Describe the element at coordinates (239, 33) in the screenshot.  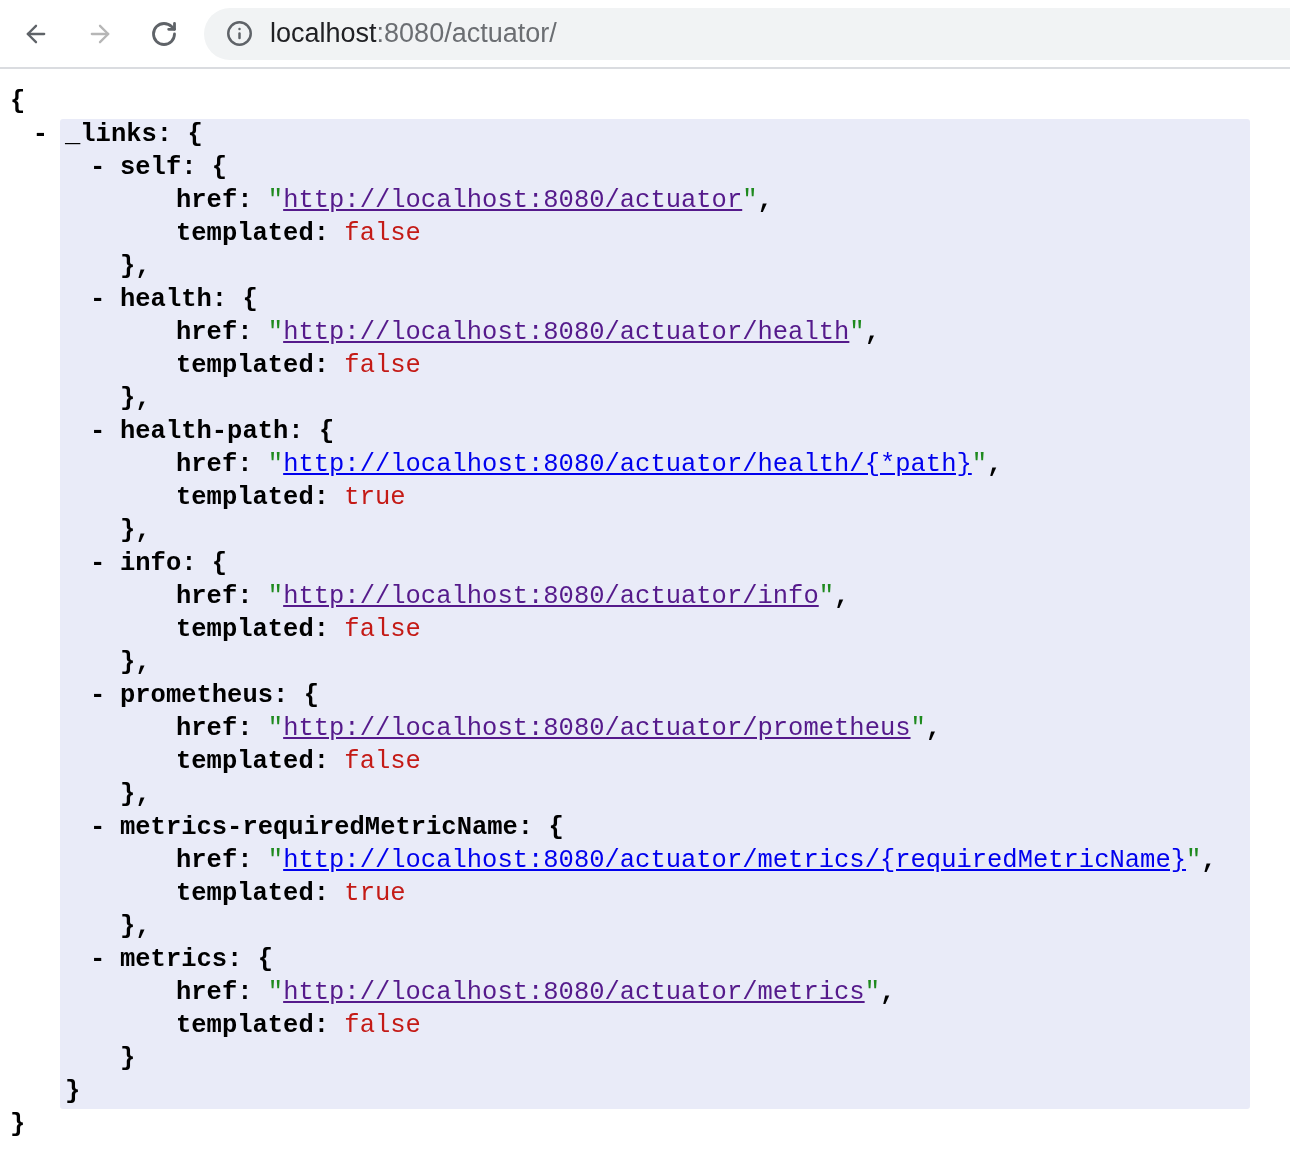
I see `info-icon` at that location.